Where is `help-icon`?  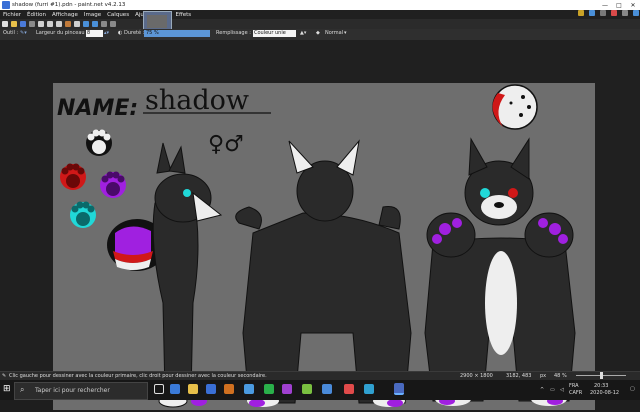 help-icon is located at coordinates (635, 13).